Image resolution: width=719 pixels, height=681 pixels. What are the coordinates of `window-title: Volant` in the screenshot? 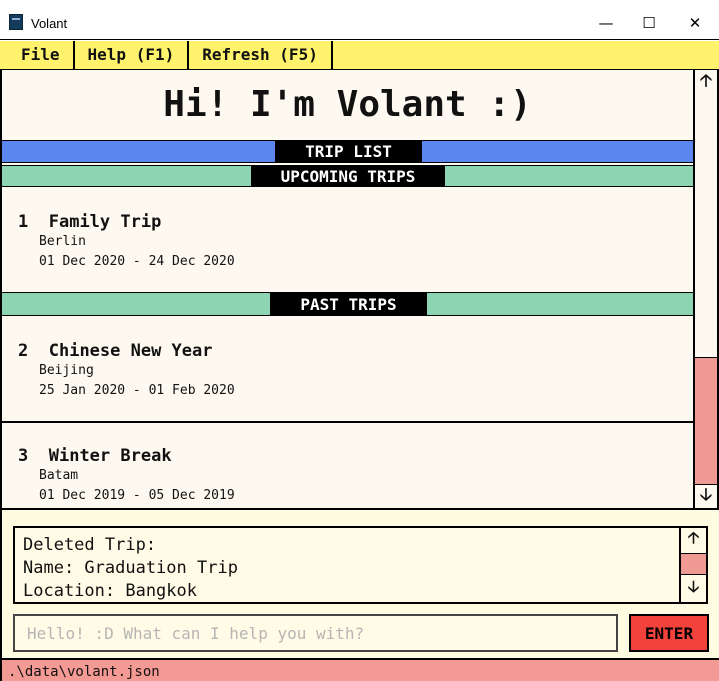 It's located at (49, 23).